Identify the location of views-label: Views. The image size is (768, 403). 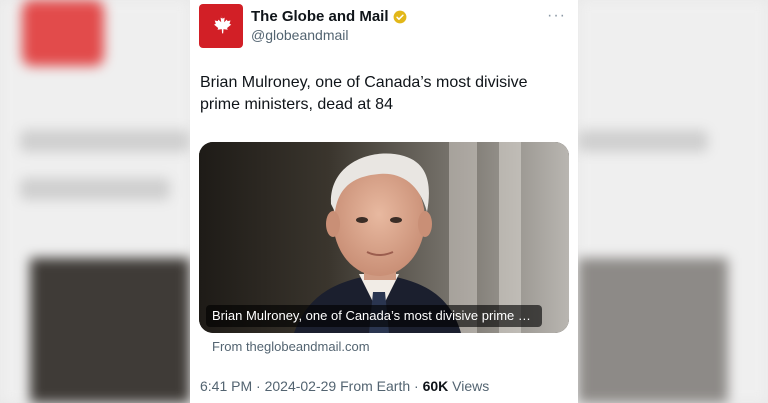
(469, 386).